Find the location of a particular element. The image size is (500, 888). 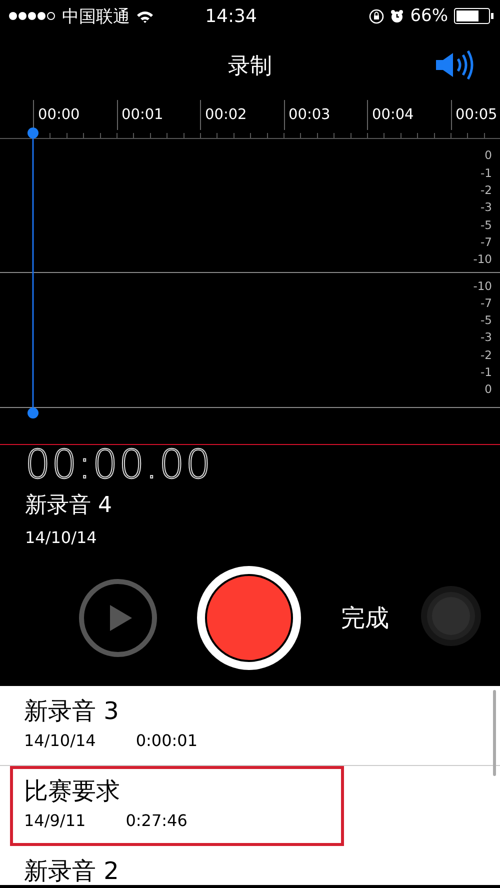

time-marker: 00:04 is located at coordinates (393, 115).